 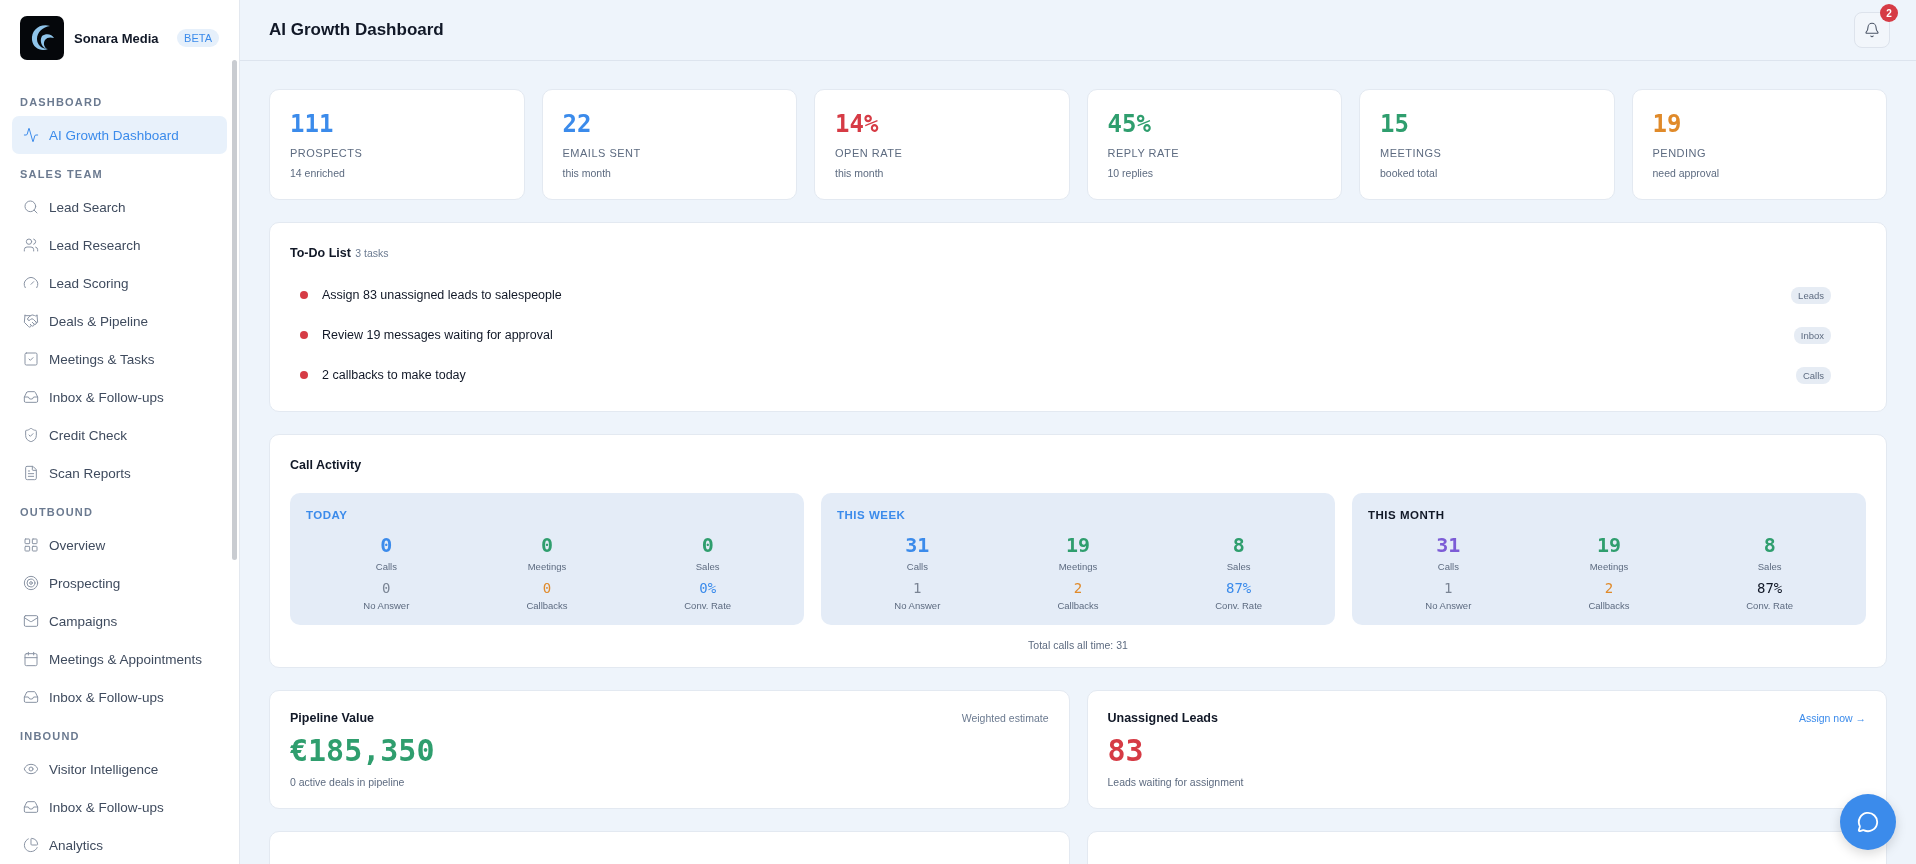 I want to click on nav-item: Credit Check, so click(x=119, y=435).